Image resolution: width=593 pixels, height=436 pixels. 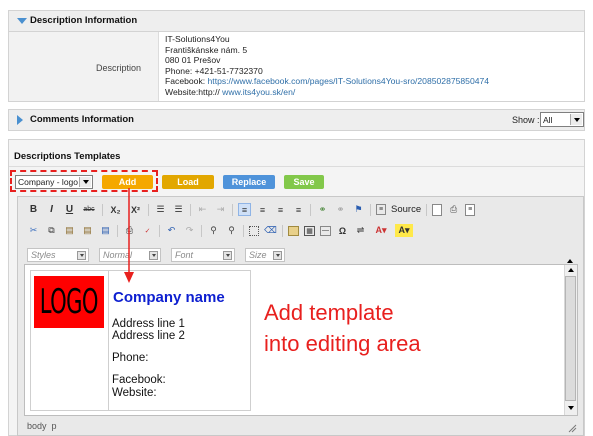 I want to click on editor-status-bar, so click(x=300, y=426).